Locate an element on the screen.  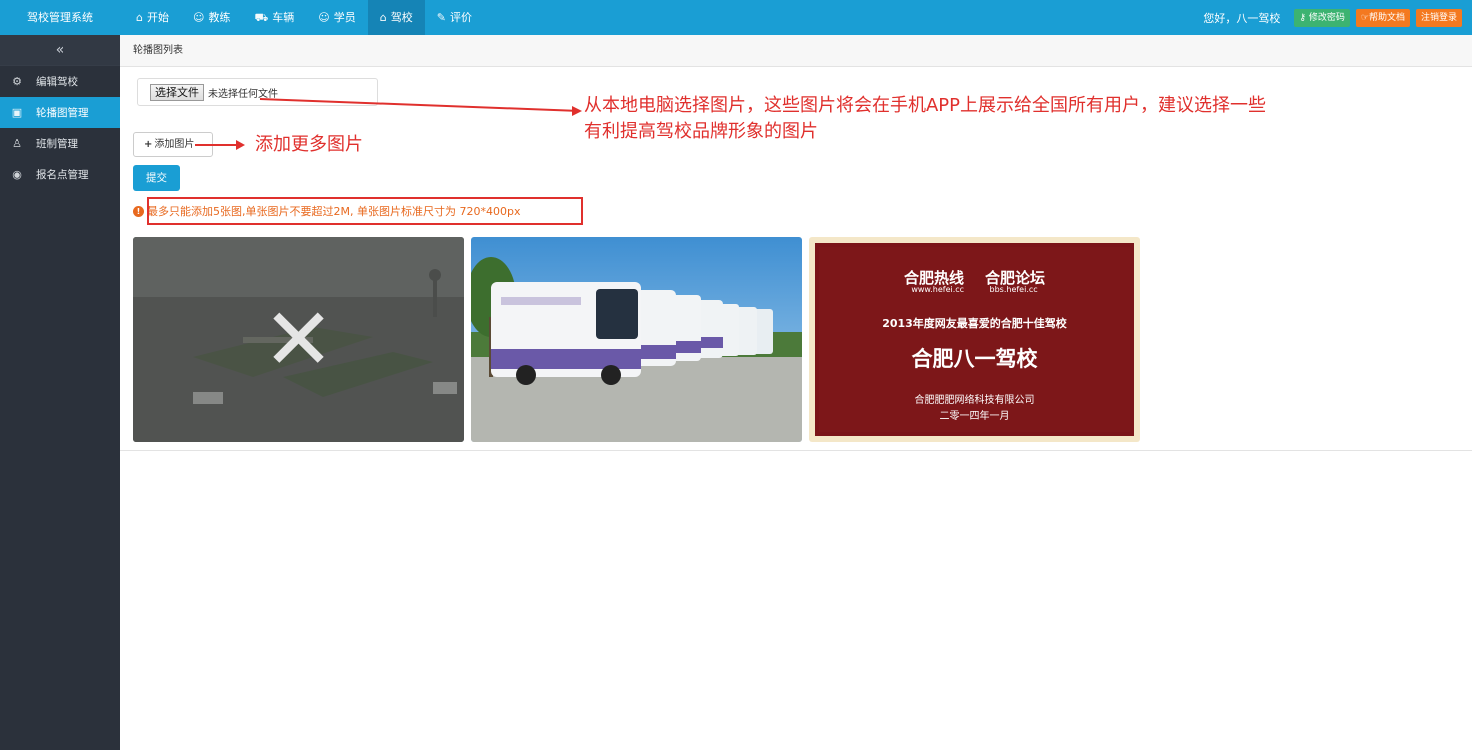
close-icon: ✕ is located at coordinates (298, 339).